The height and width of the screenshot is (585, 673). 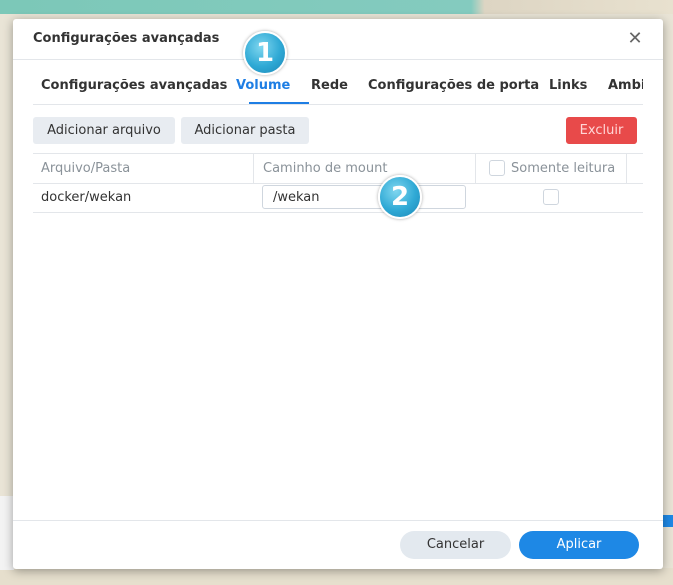 I want to click on tab-environment: Ambi, so click(x=625, y=85).